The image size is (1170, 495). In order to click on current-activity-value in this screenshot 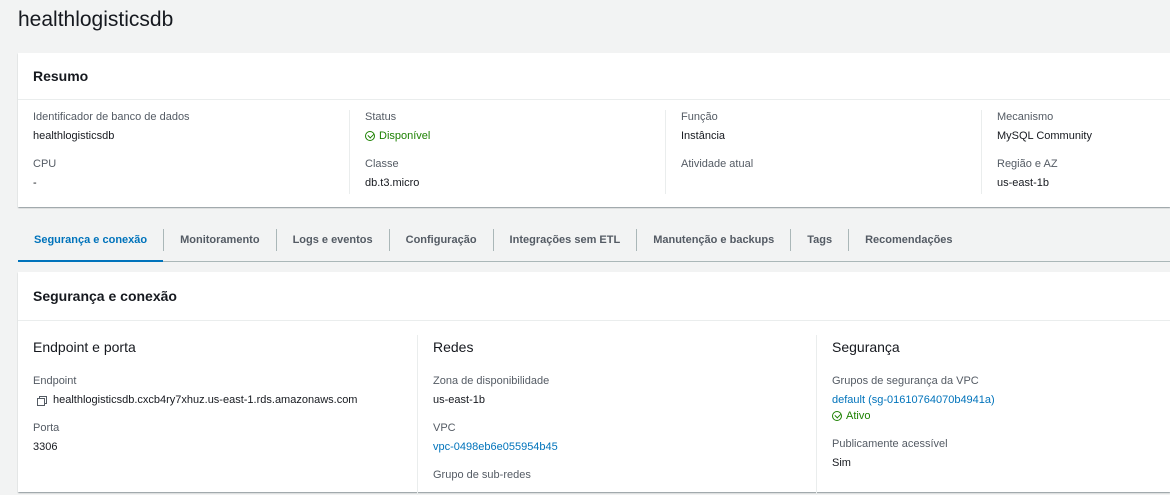, I will do `click(717, 183)`.